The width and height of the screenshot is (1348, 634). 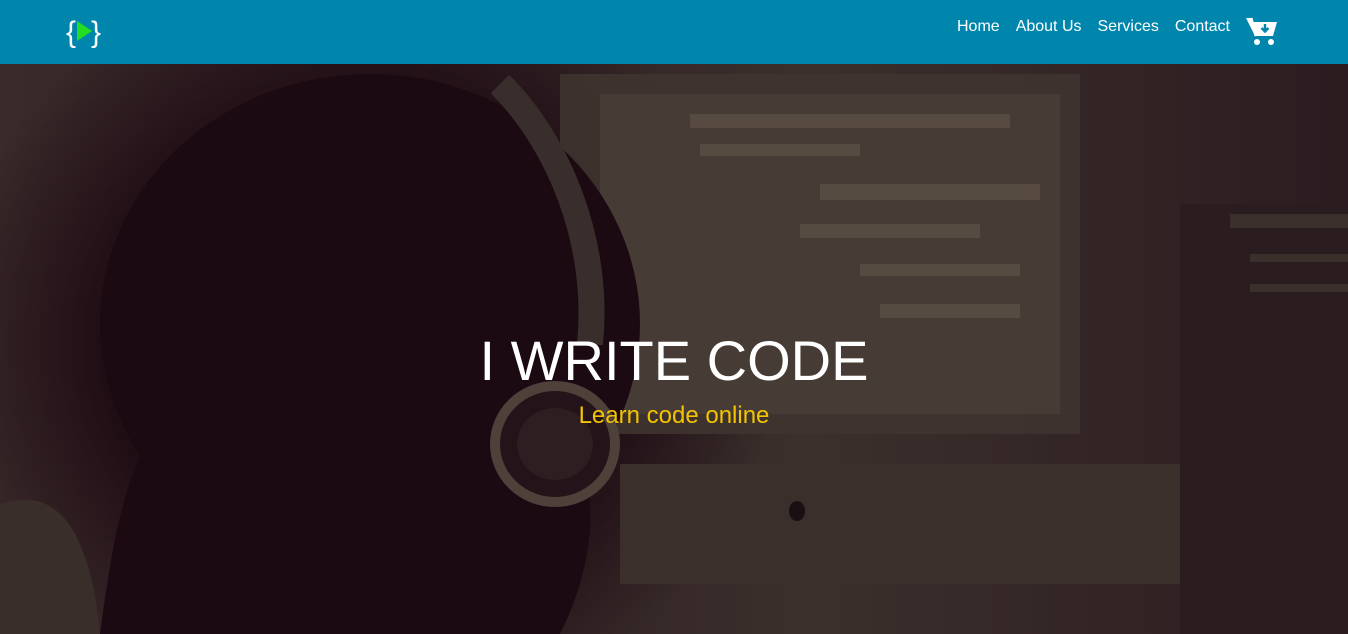 What do you see at coordinates (978, 27) in the screenshot?
I see `nav-home-link: Home` at bounding box center [978, 27].